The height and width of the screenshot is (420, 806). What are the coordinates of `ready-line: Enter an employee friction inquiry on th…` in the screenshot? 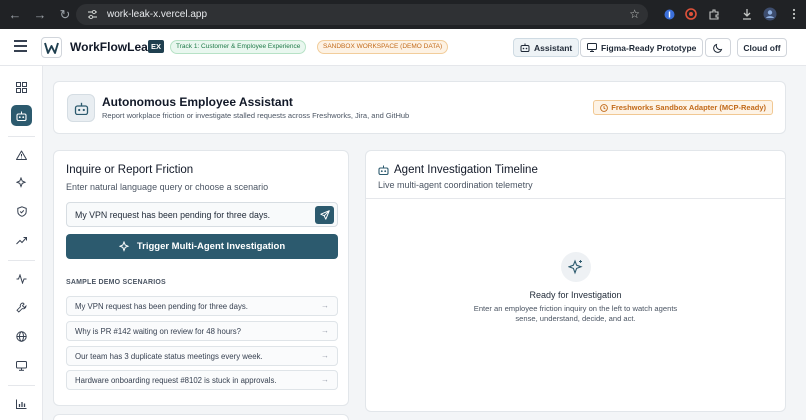 It's located at (575, 308).